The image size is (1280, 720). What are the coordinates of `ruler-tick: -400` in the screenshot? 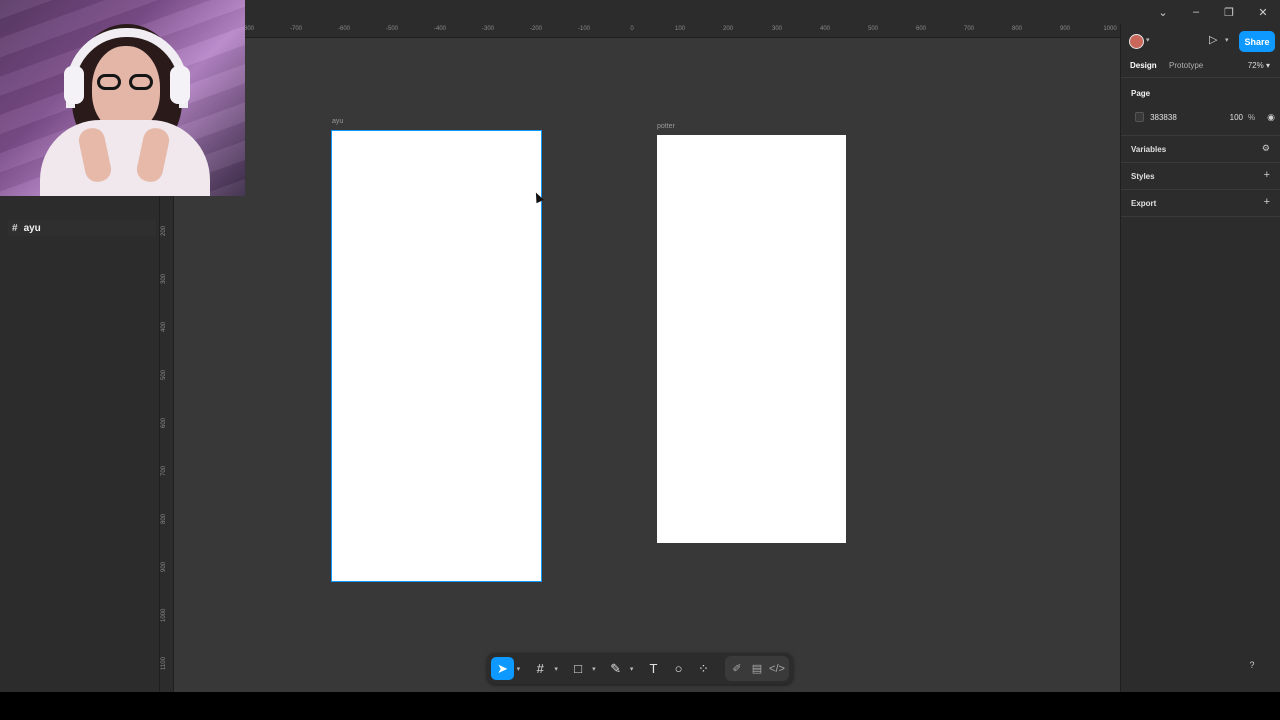 It's located at (440, 29).